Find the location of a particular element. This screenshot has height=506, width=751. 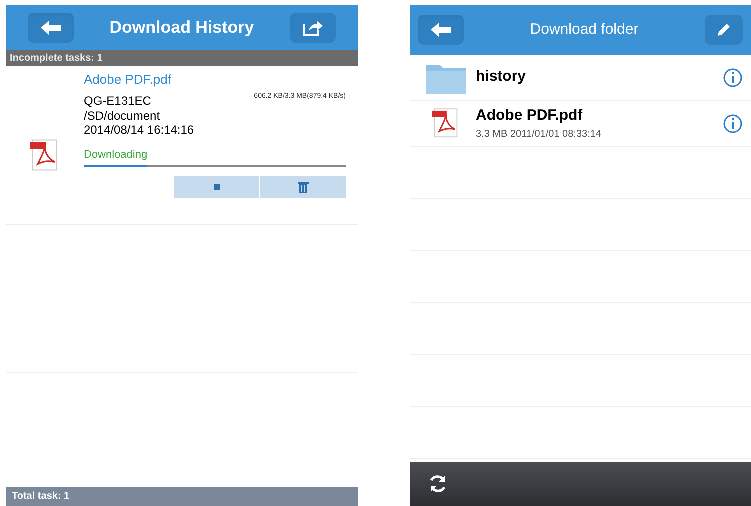

task-date: 2014/08/14 16:14:16 is located at coordinates (140, 129).